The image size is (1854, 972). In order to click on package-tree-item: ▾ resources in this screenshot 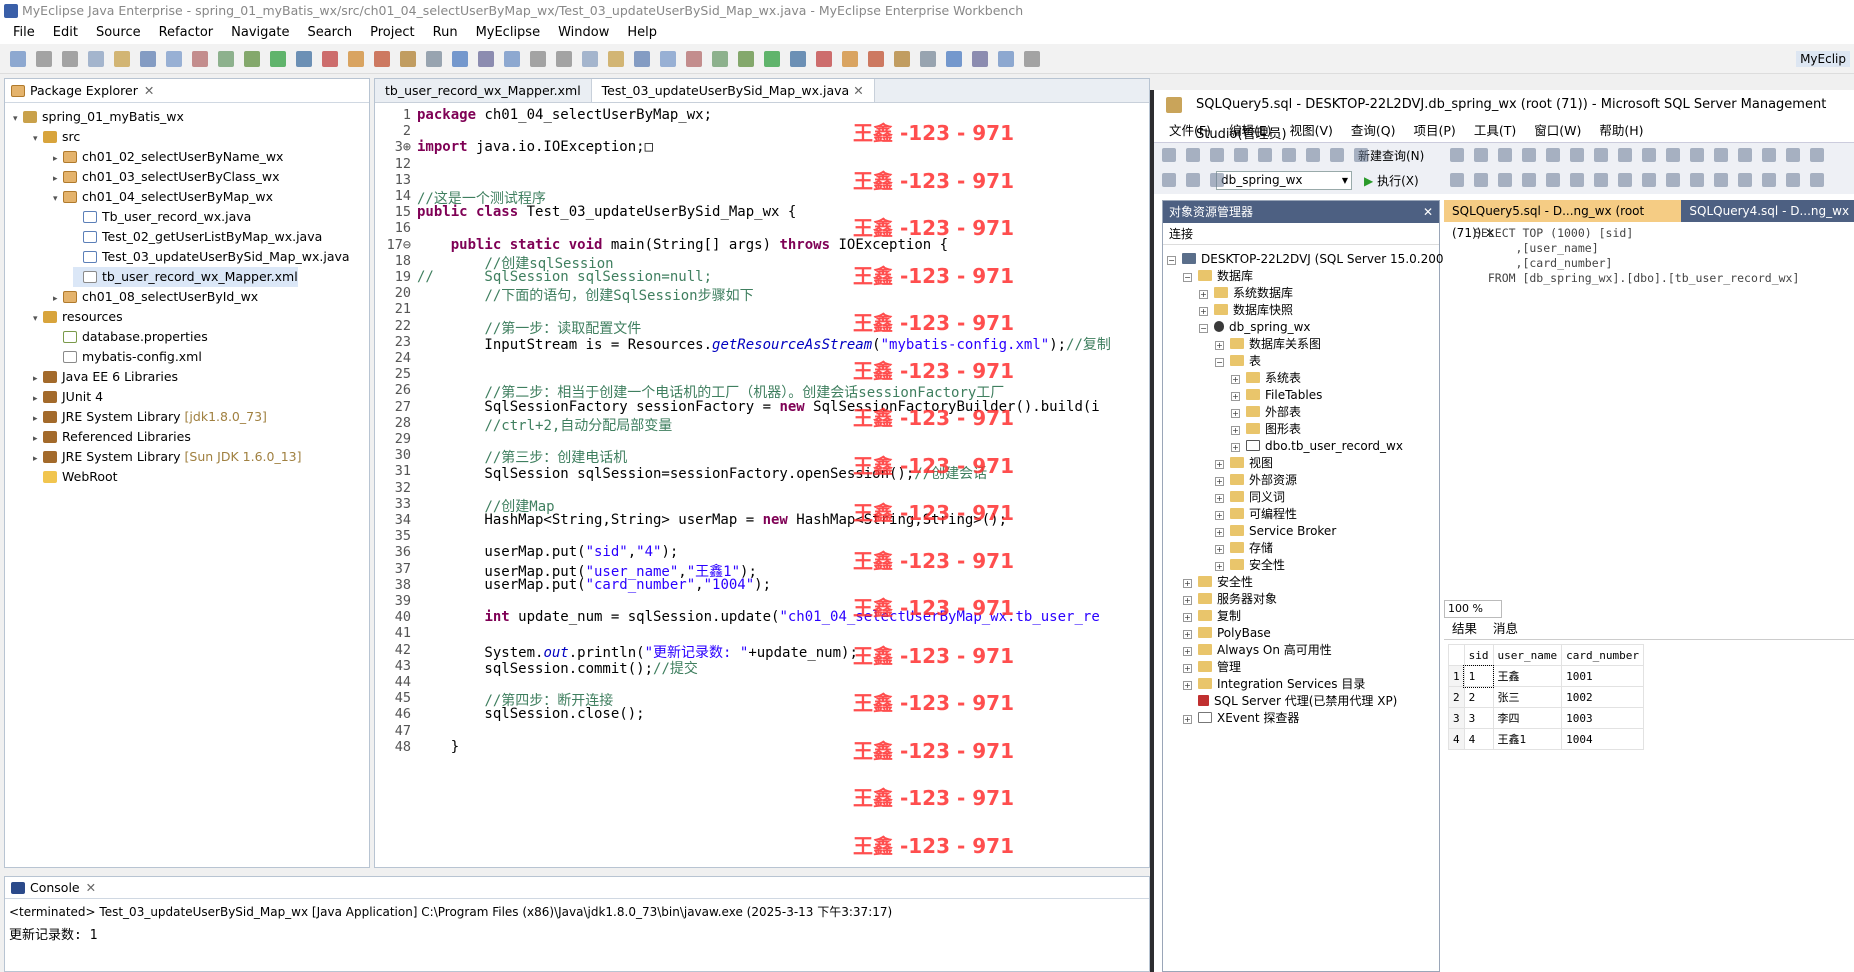, I will do `click(78, 317)`.